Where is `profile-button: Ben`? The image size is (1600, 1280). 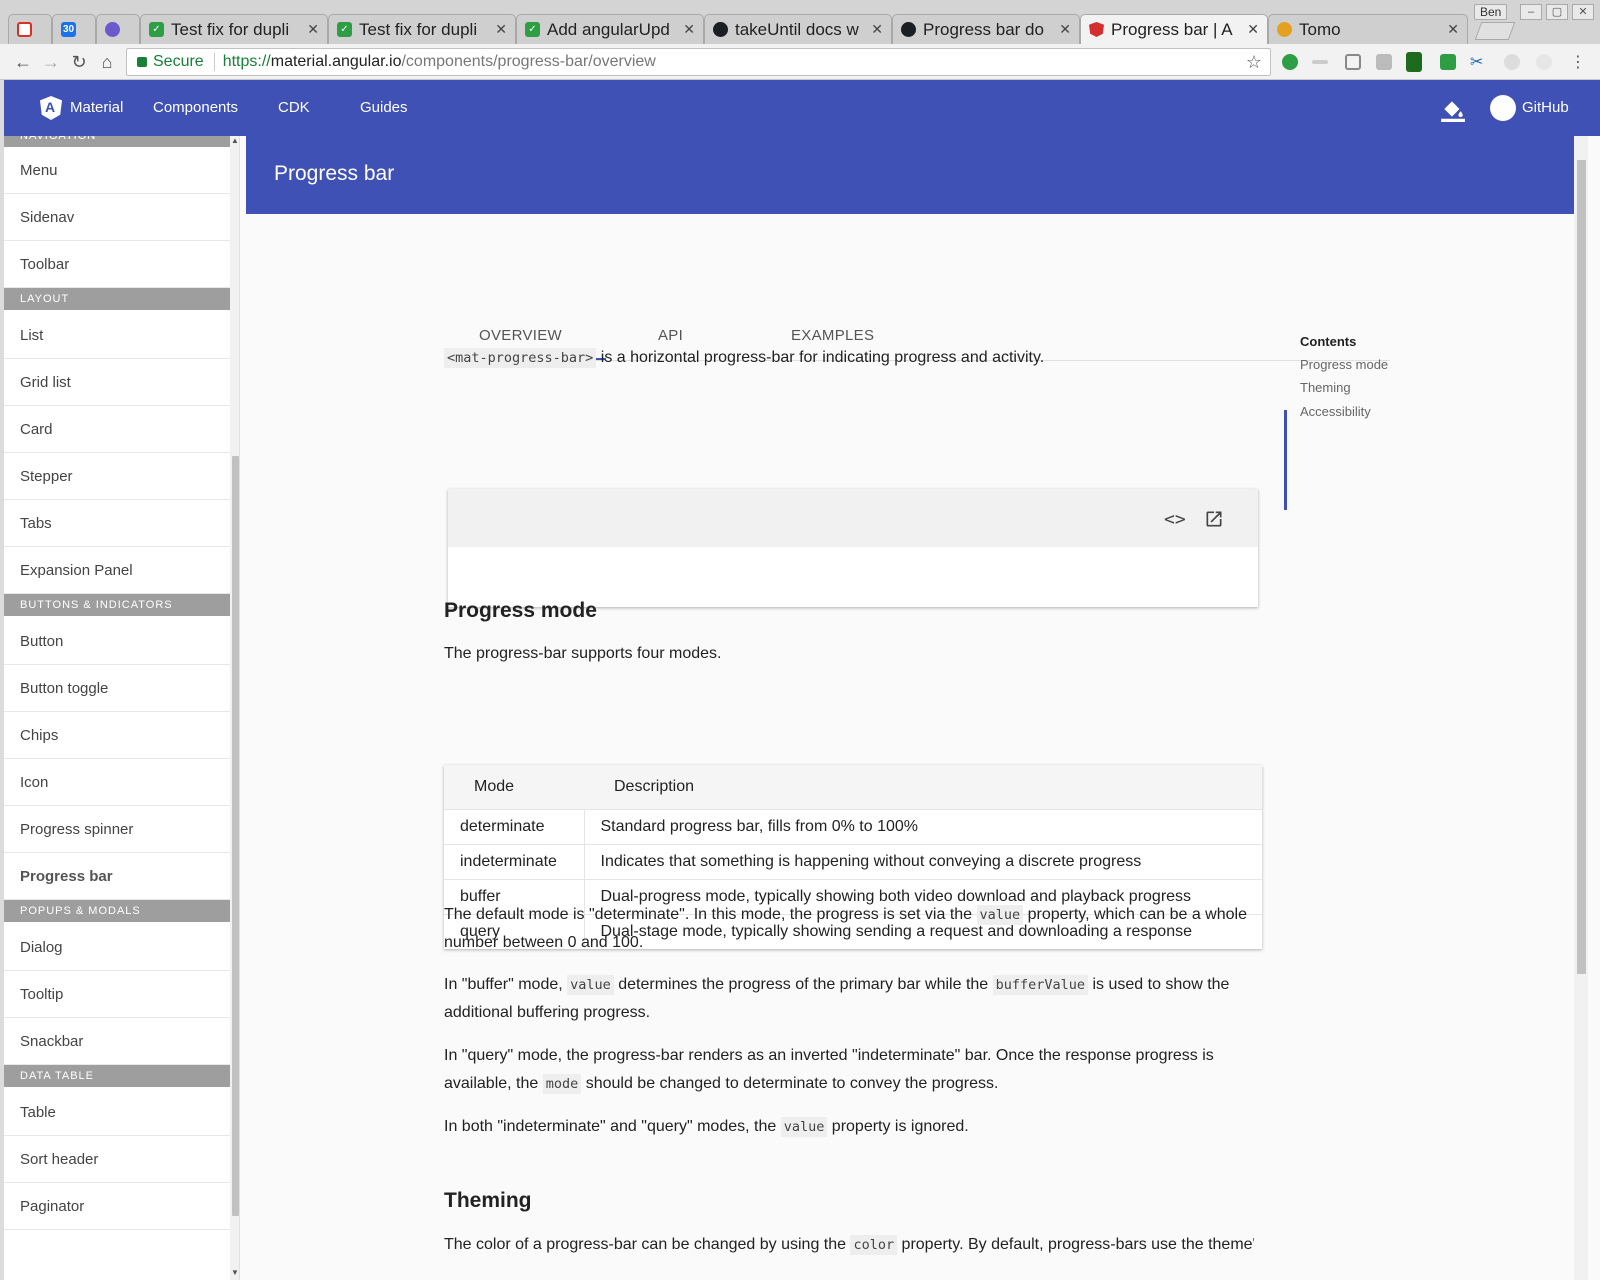 profile-button: Ben is located at coordinates (1491, 12).